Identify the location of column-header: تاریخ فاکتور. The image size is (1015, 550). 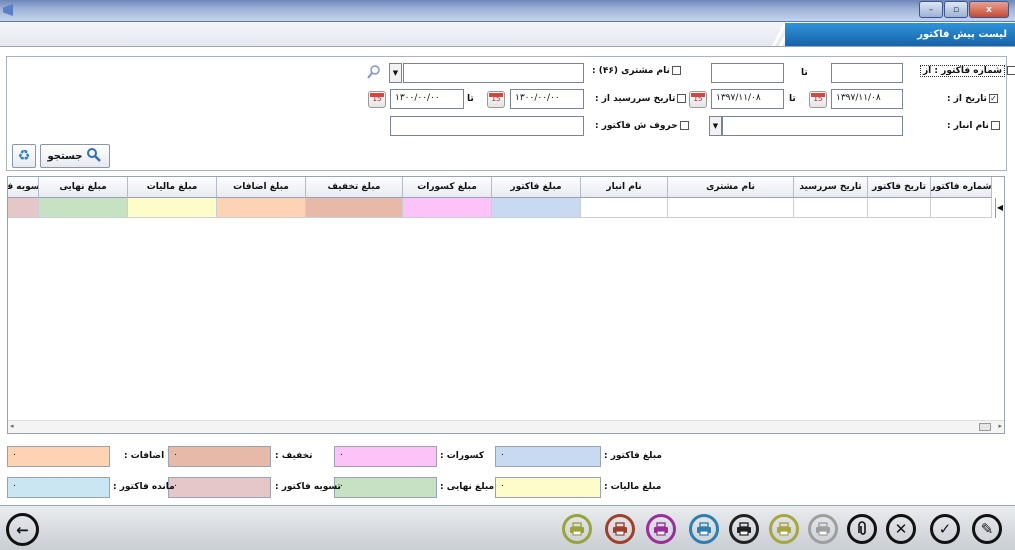
(899, 187).